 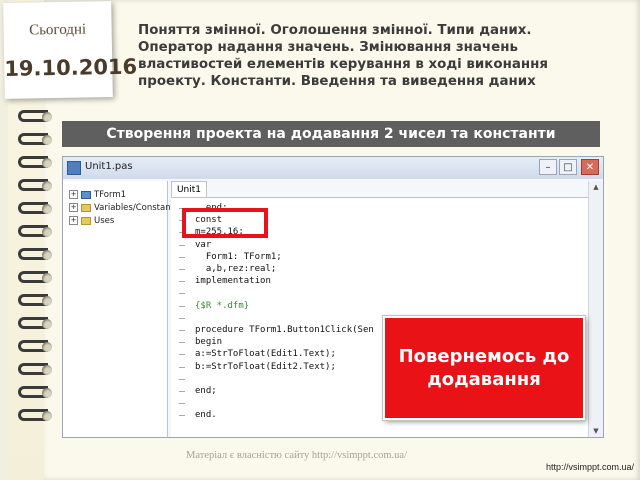 I want to click on code-line: a:=StrToFloat(Edit1.Text);, so click(x=265, y=354).